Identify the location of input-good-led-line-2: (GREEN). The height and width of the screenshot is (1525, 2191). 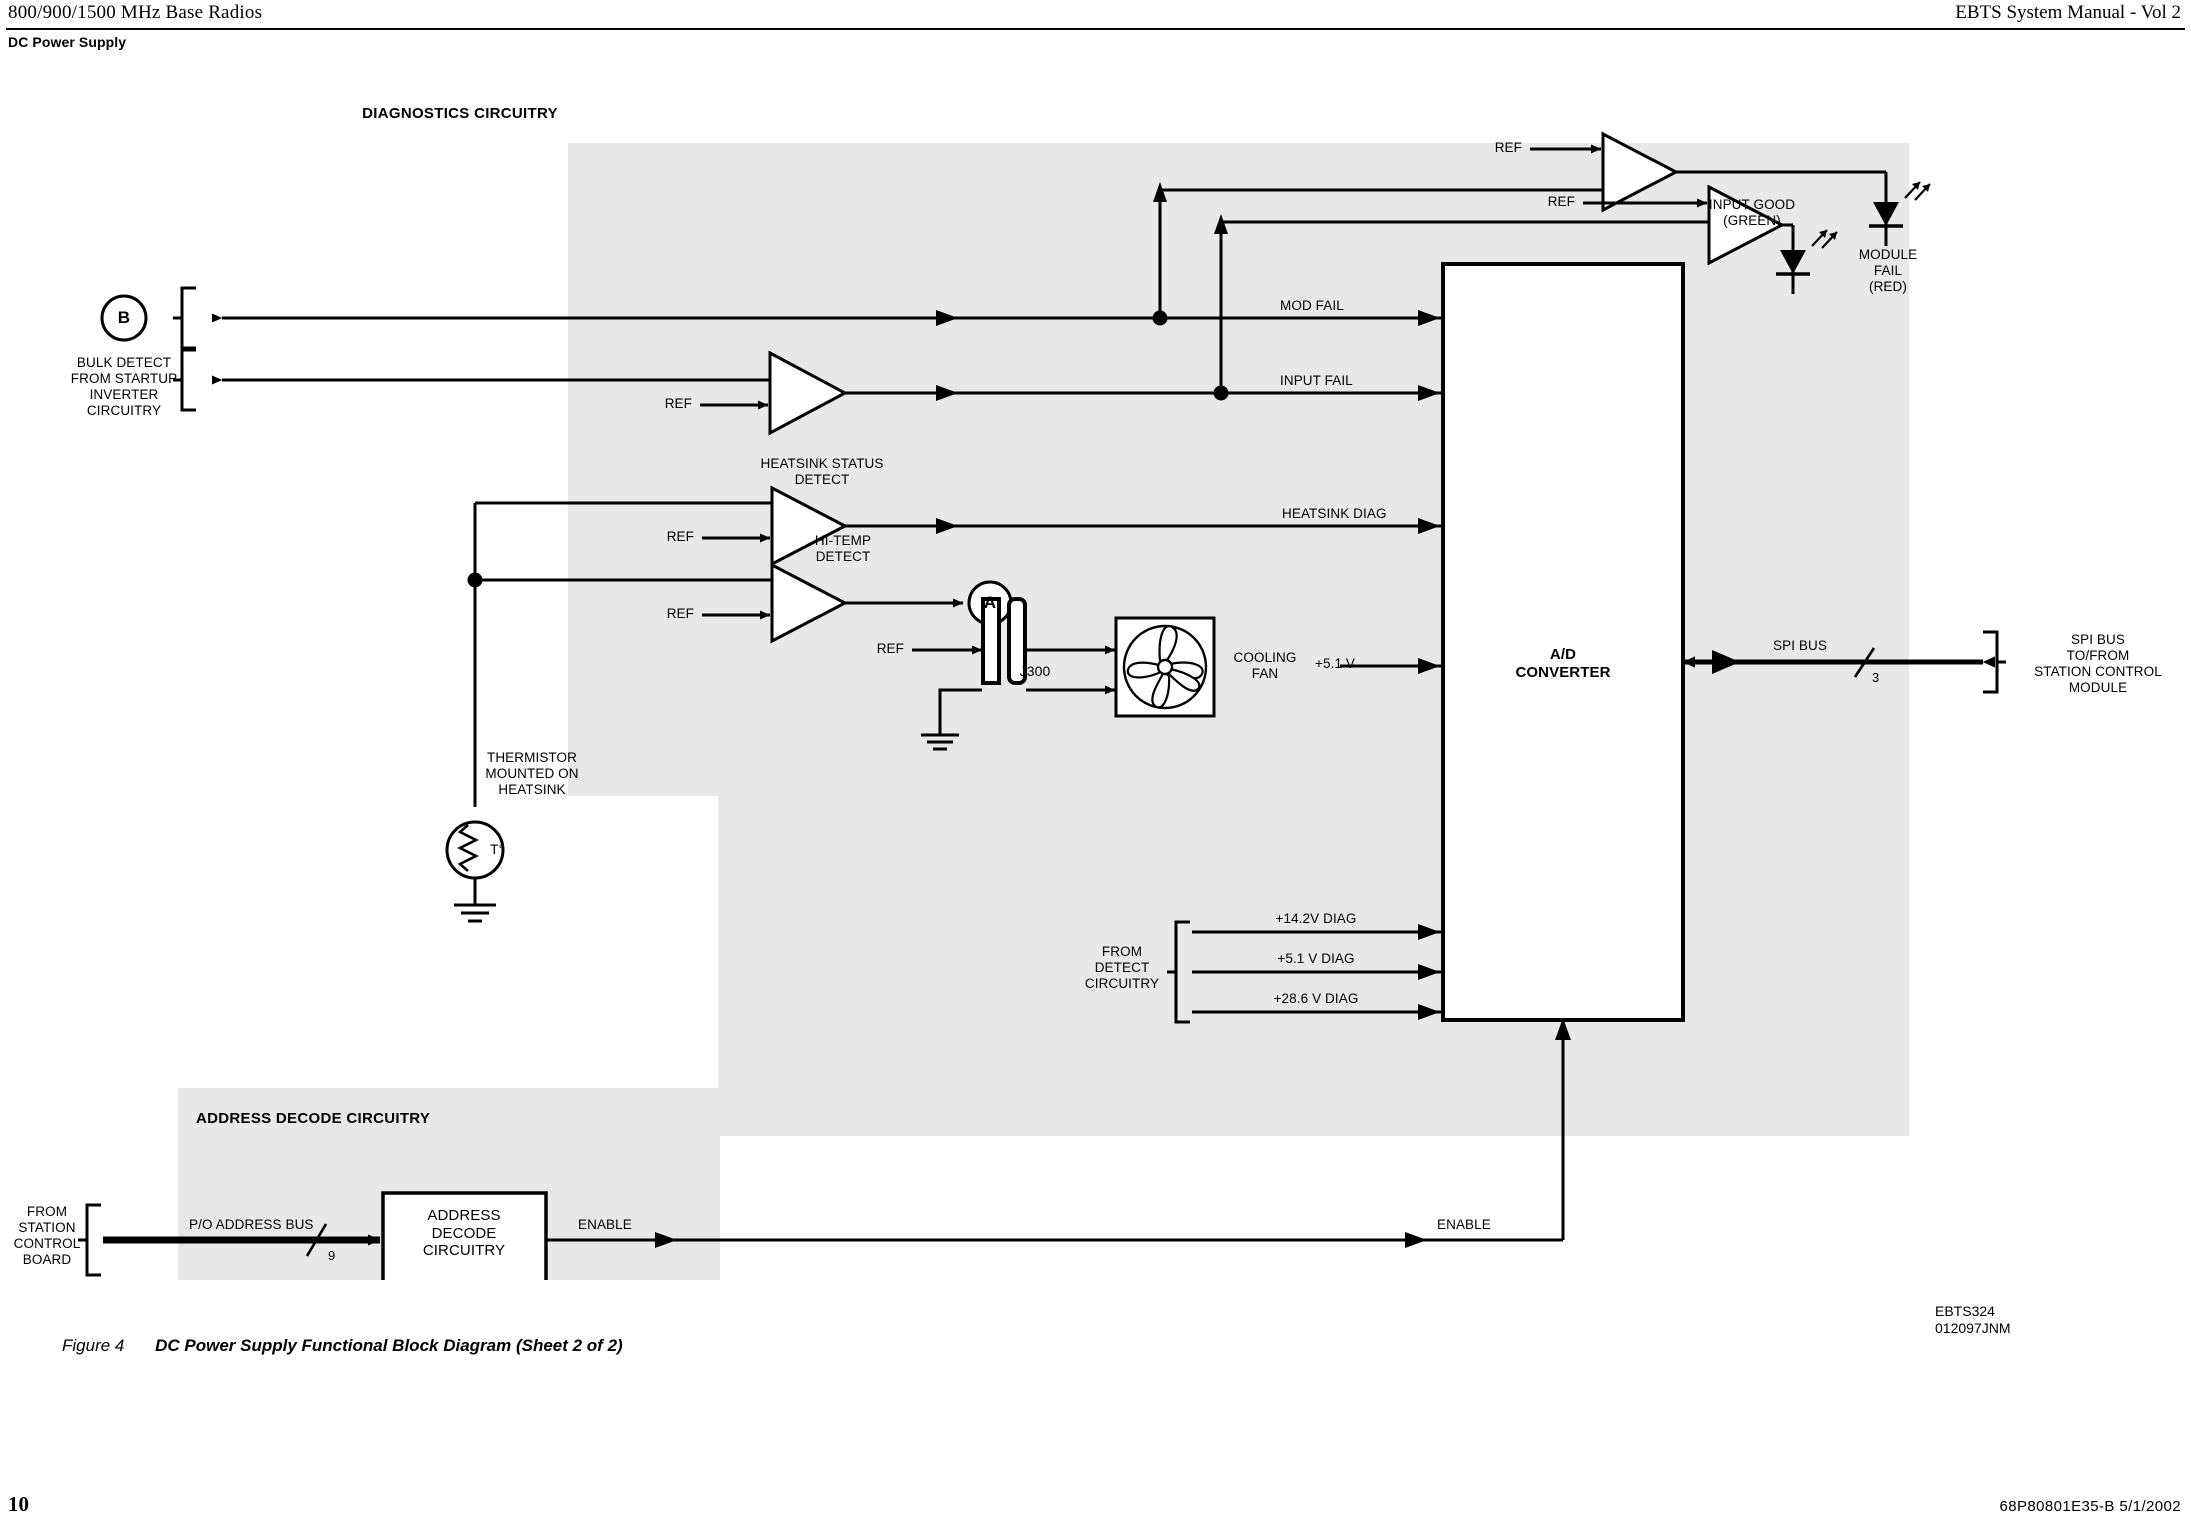
(1752, 220).